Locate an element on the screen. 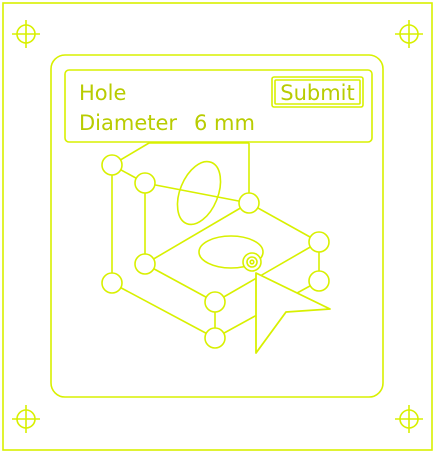  submit-button-label: Submit is located at coordinates (317, 93).